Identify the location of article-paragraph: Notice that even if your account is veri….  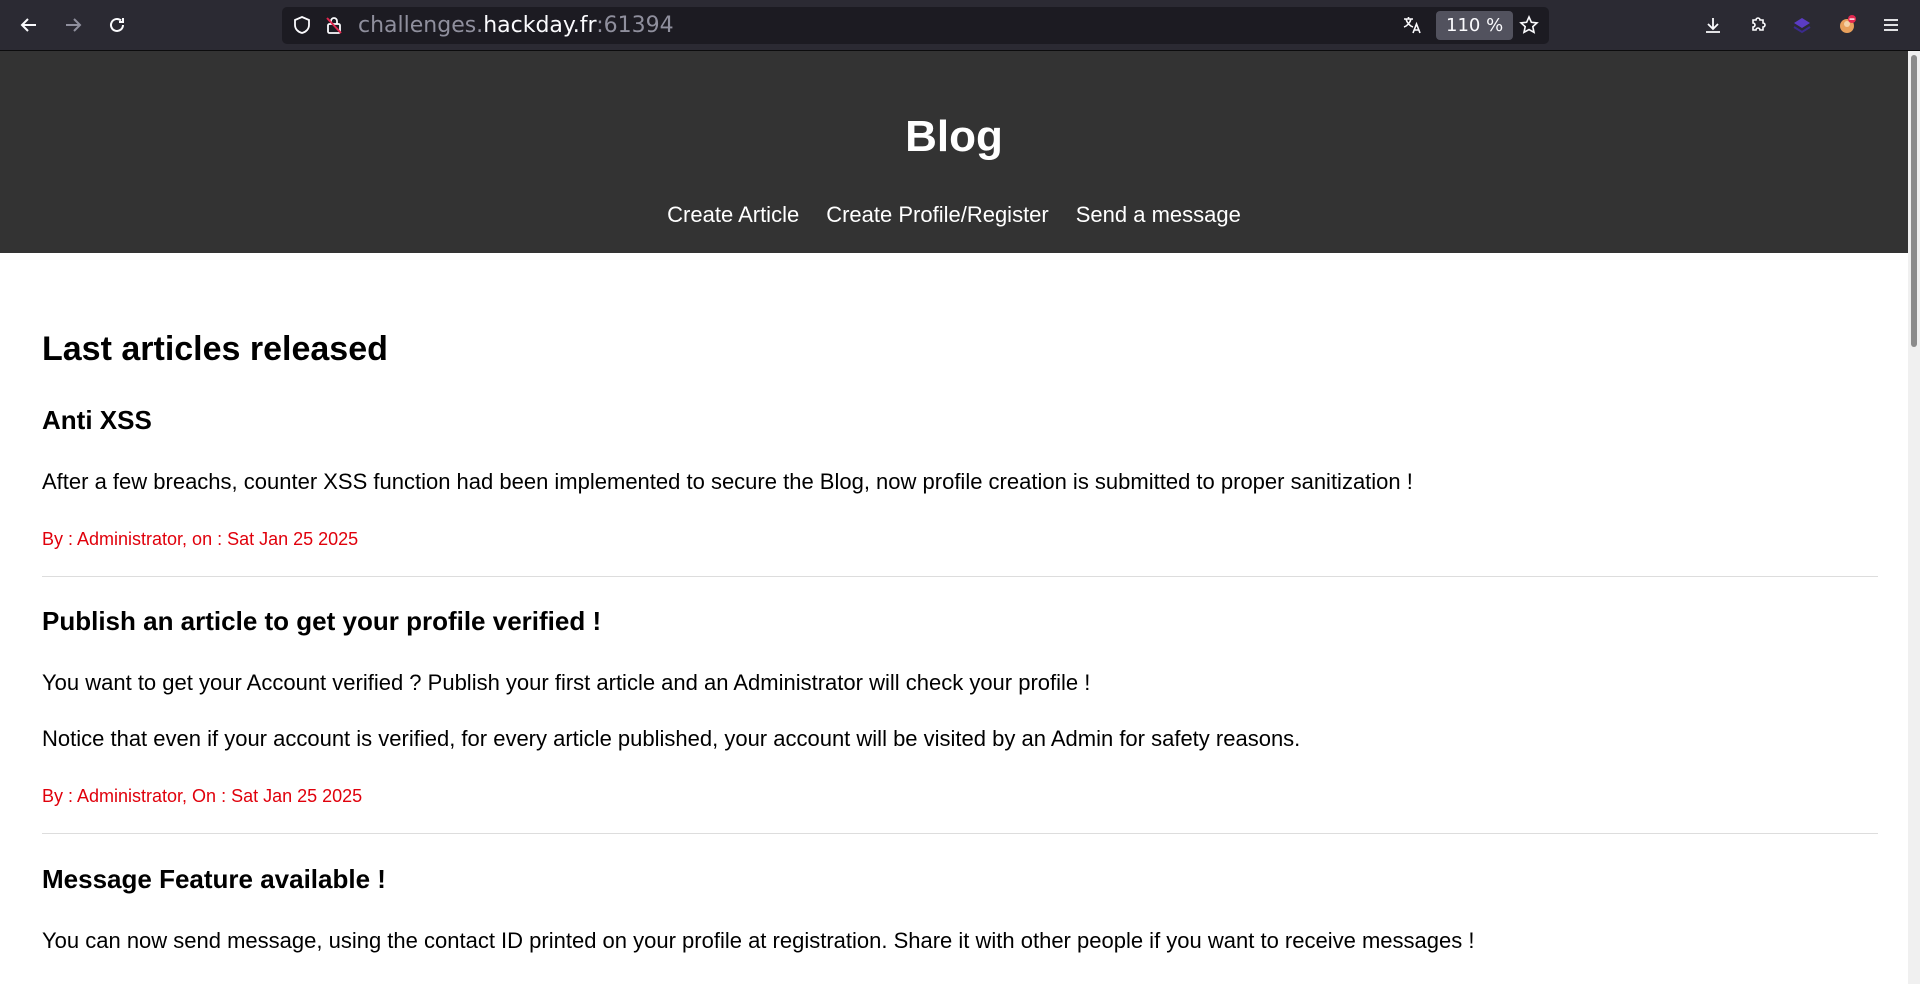
(671, 738).